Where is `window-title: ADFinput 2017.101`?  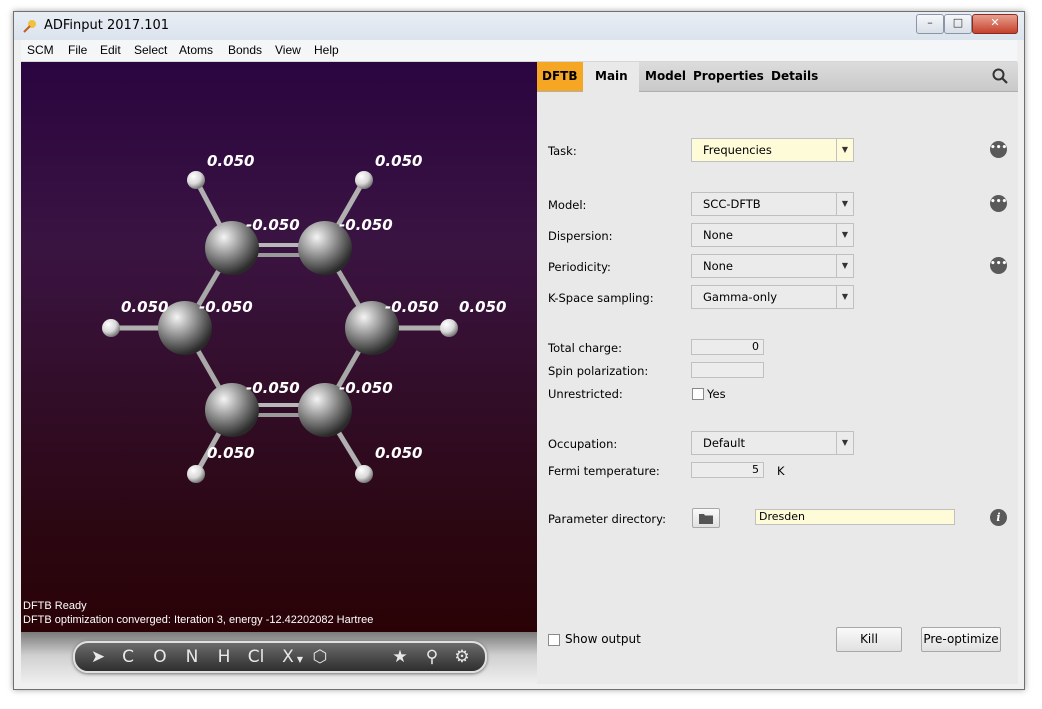 window-title: ADFinput 2017.101 is located at coordinates (107, 25).